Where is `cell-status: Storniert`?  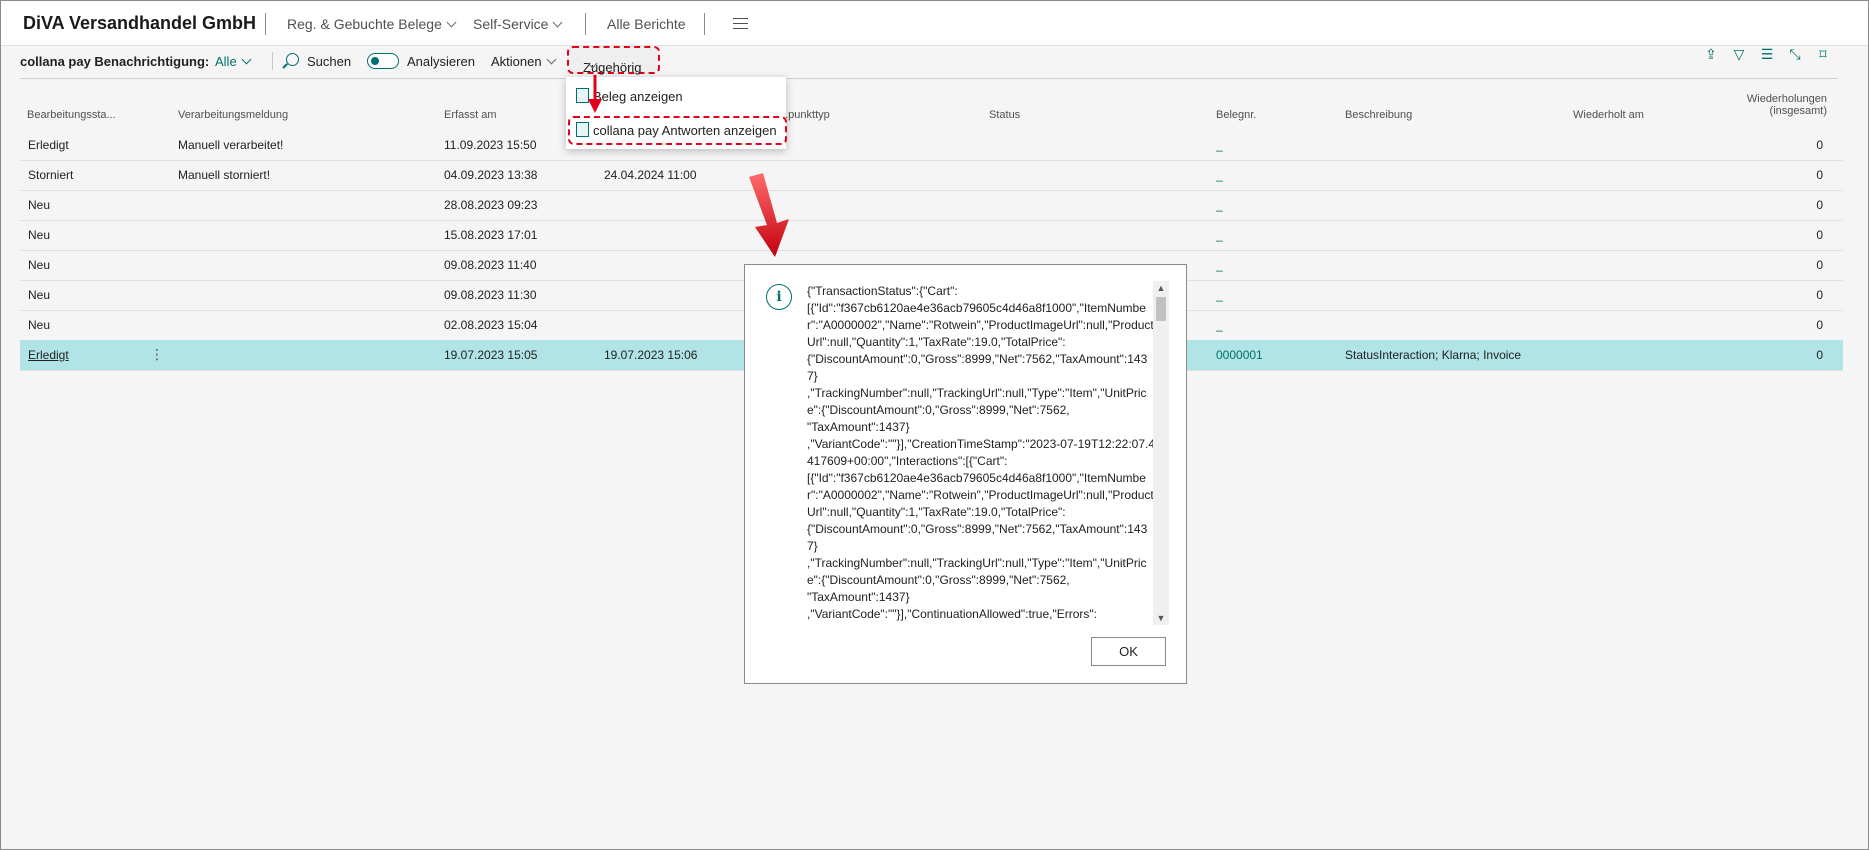 cell-status: Storniert is located at coordinates (50, 175).